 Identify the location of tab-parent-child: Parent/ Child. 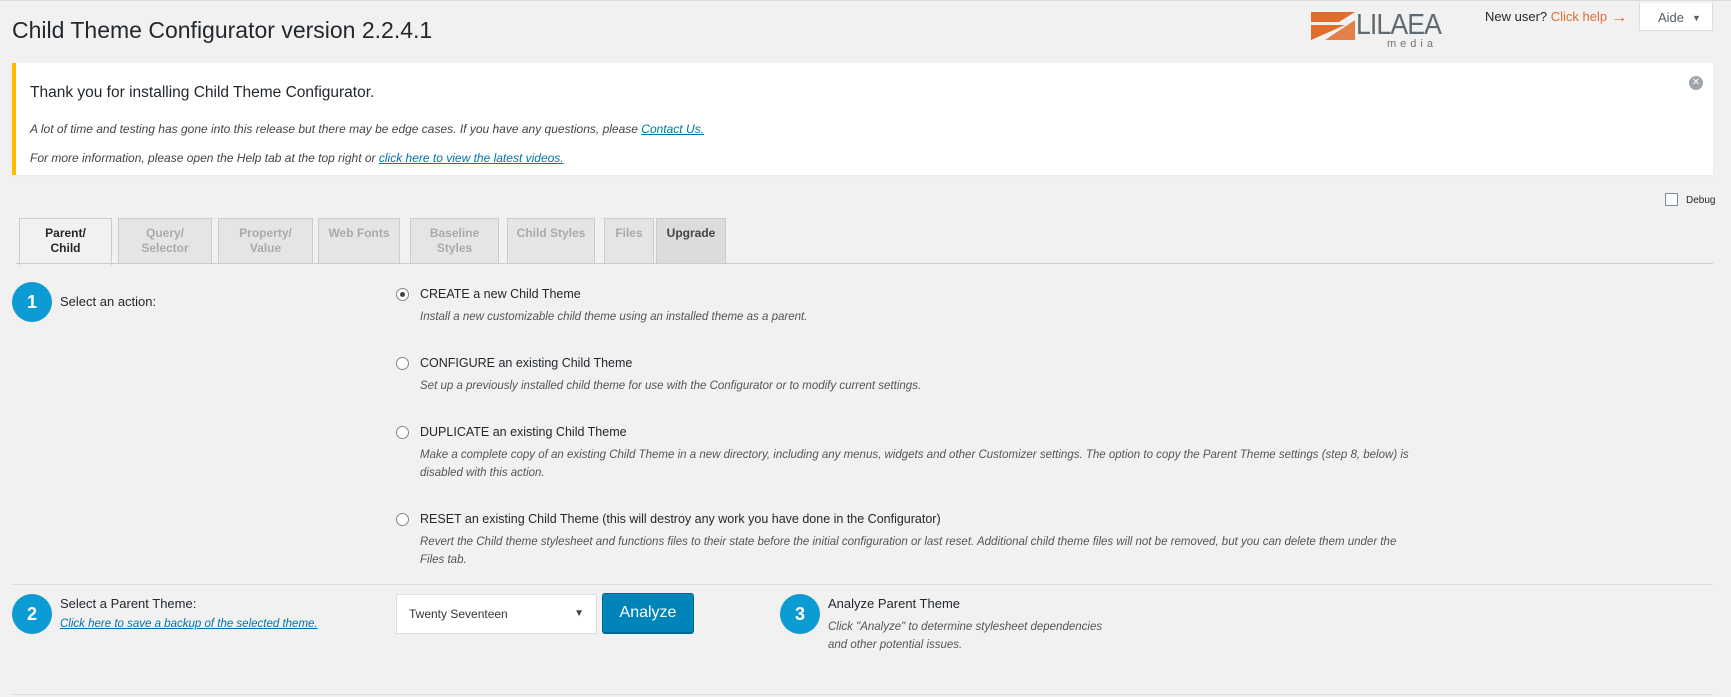
(65, 241).